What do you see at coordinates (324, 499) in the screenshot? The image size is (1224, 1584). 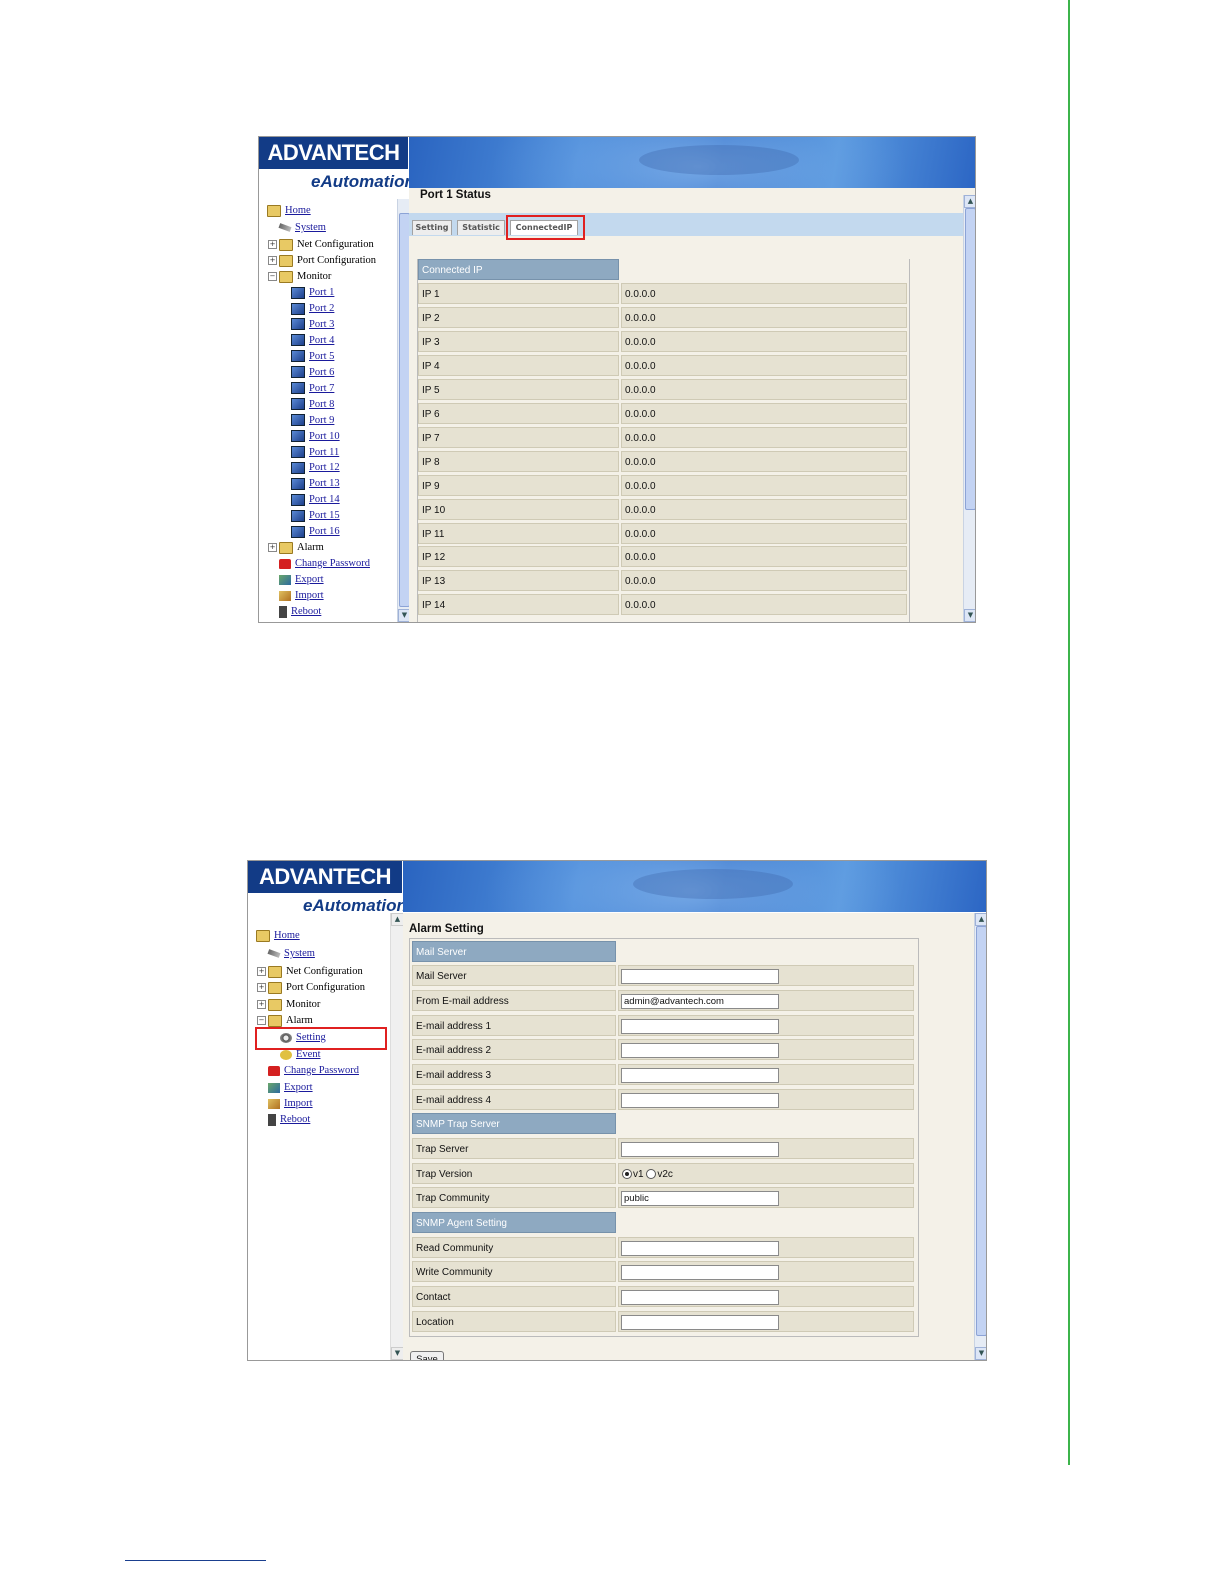 I see `nav-port-link: Port 14` at bounding box center [324, 499].